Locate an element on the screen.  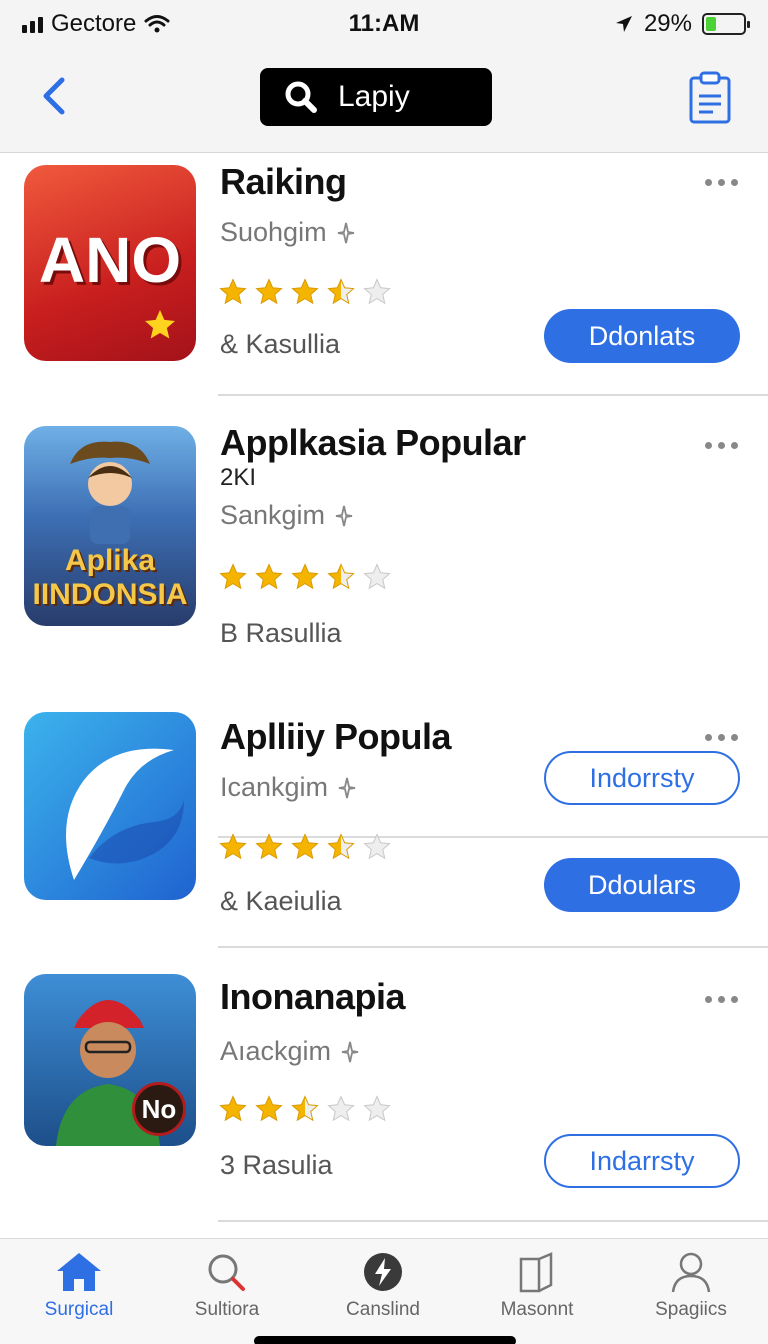
character-icon is located at coordinates (110, 492).